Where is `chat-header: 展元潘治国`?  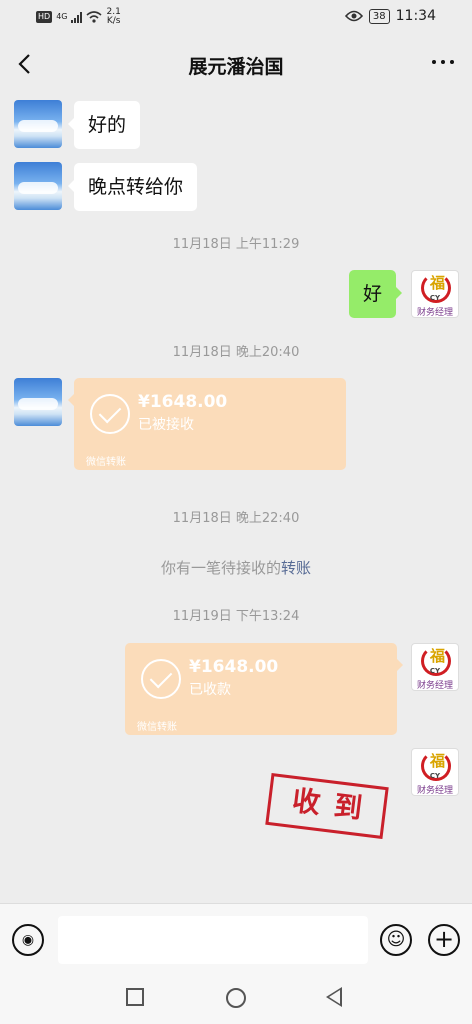 chat-header: 展元潘治国 is located at coordinates (236, 64).